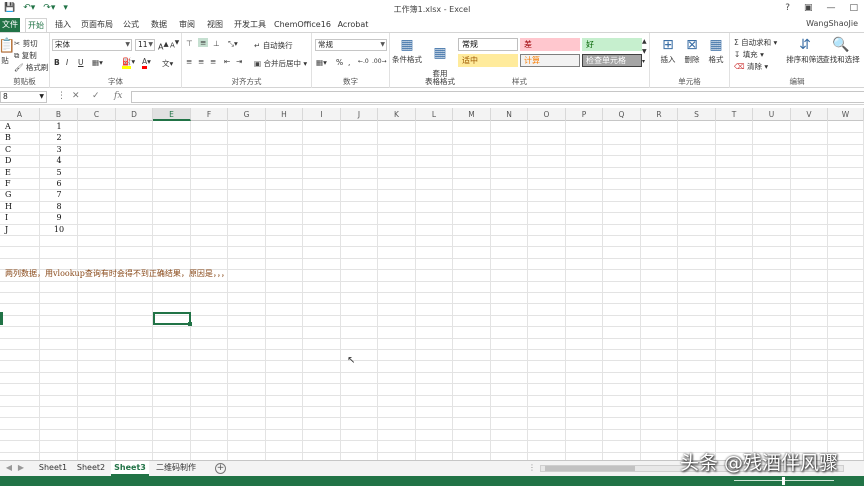  What do you see at coordinates (353, 25) in the screenshot?
I see `tab-10: Acrobat` at bounding box center [353, 25].